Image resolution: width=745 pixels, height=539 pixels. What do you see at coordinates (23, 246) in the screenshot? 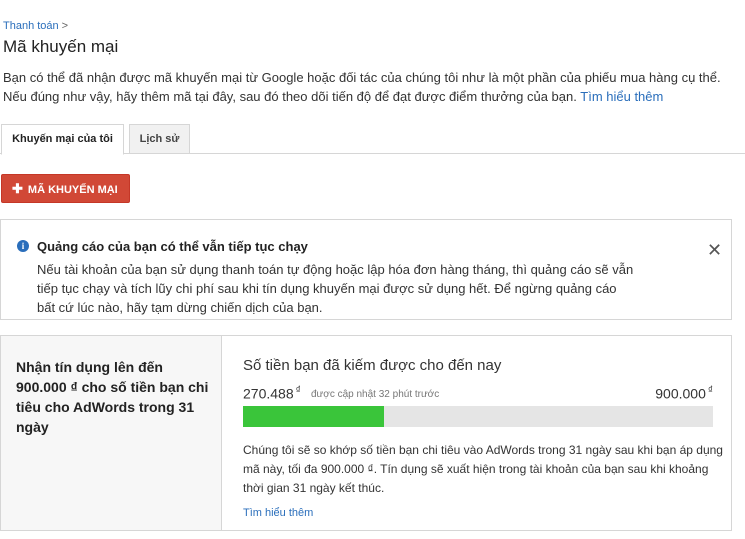
I see `info-icon: i` at bounding box center [23, 246].